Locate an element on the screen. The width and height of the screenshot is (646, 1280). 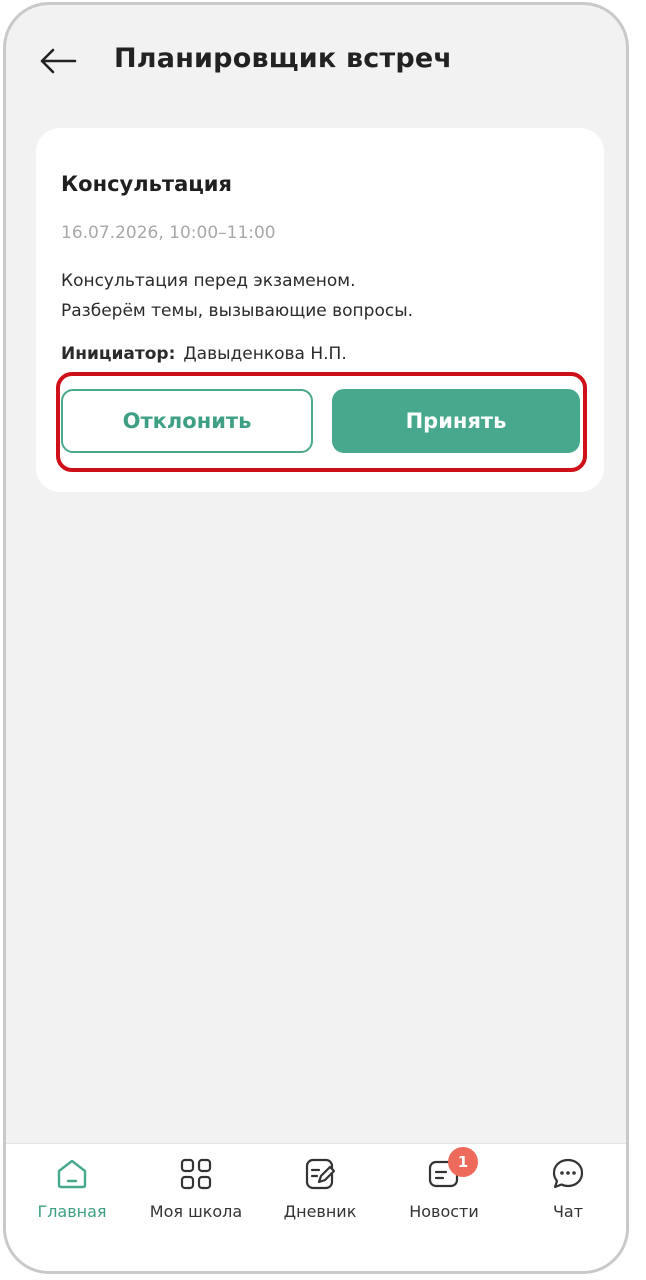
meeting-initiator: Инициатор: Давыденкова Н.П. is located at coordinates (204, 354).